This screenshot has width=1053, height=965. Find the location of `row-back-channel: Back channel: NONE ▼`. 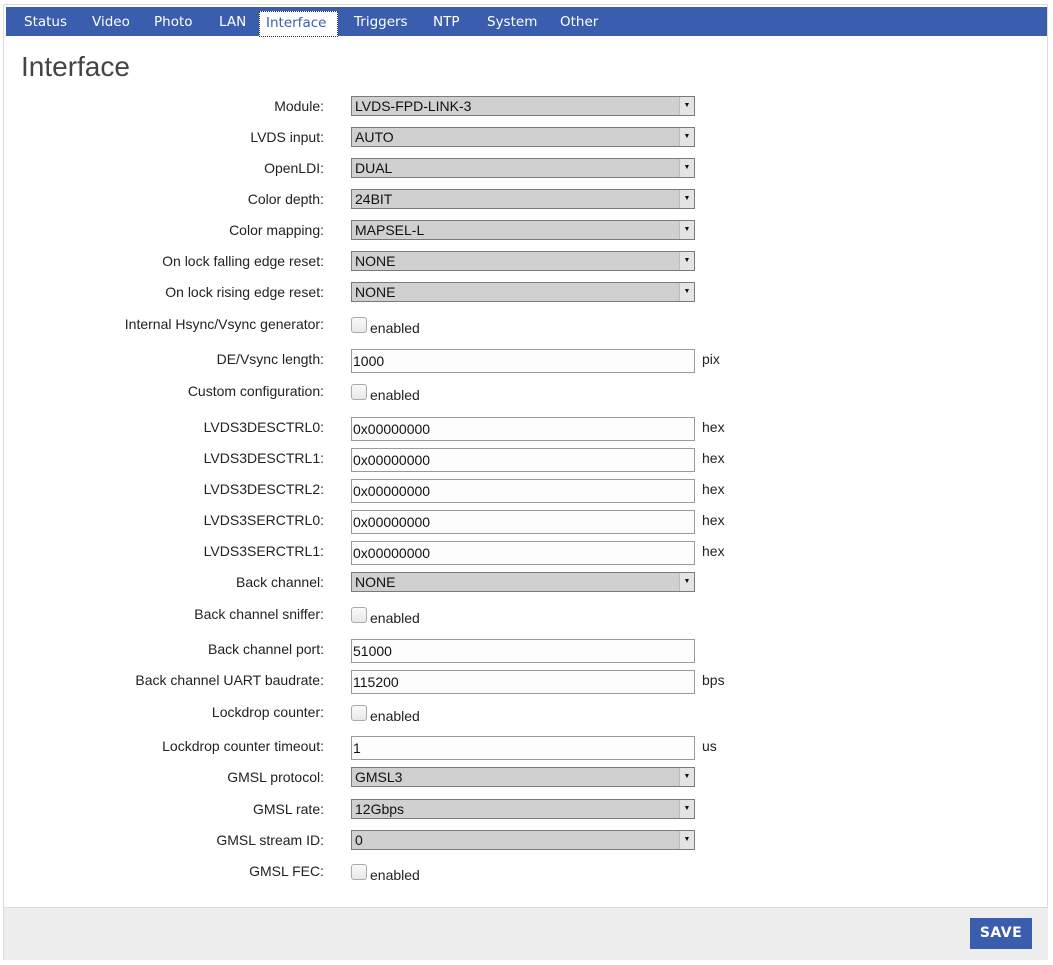

row-back-channel: Back channel: NONE ▼ is located at coordinates (520, 583).